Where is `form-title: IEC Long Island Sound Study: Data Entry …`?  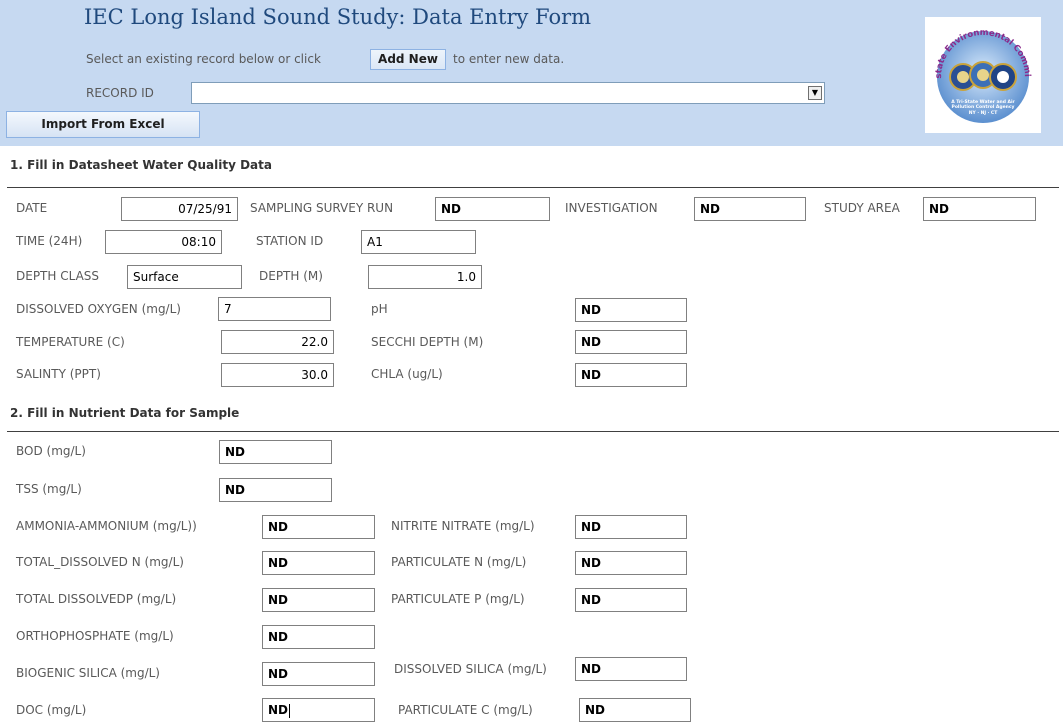
form-title: IEC Long Island Sound Study: Data Entry … is located at coordinates (338, 17).